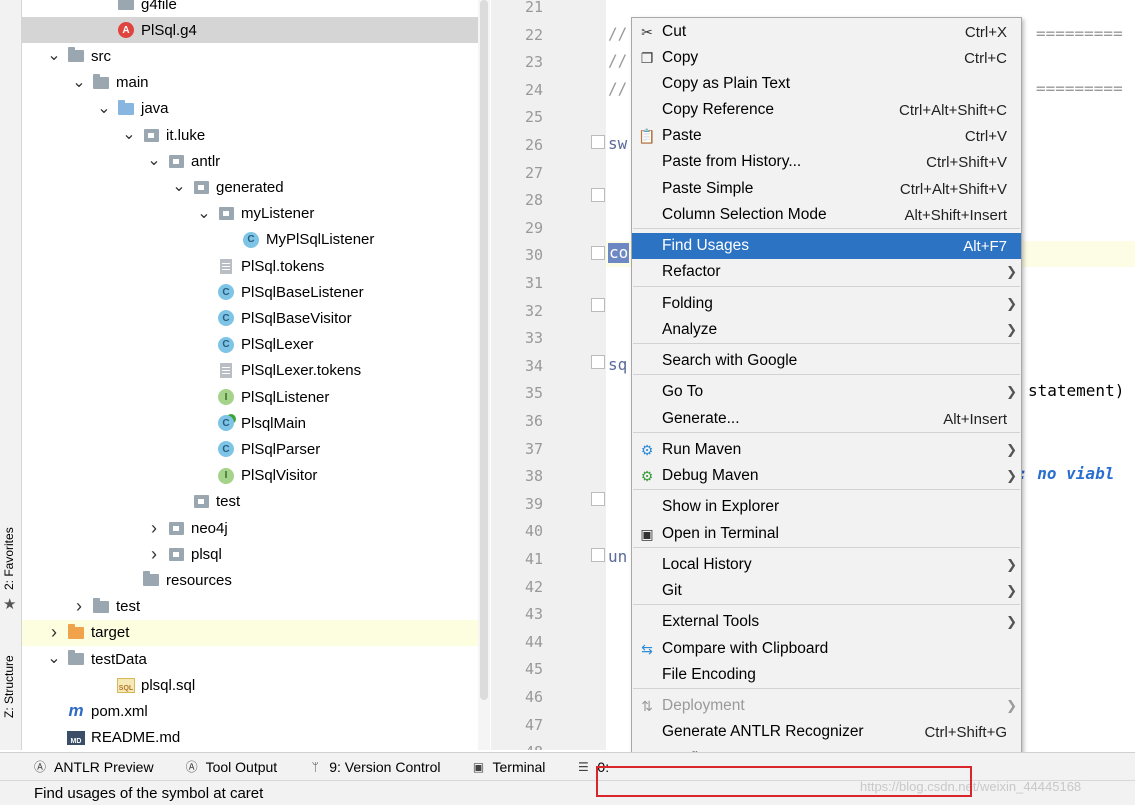  I want to click on menu-item-generate-antlr-recognizer: Generate ANTLR Recognizer Ctrl+Shift+G, so click(826, 732).